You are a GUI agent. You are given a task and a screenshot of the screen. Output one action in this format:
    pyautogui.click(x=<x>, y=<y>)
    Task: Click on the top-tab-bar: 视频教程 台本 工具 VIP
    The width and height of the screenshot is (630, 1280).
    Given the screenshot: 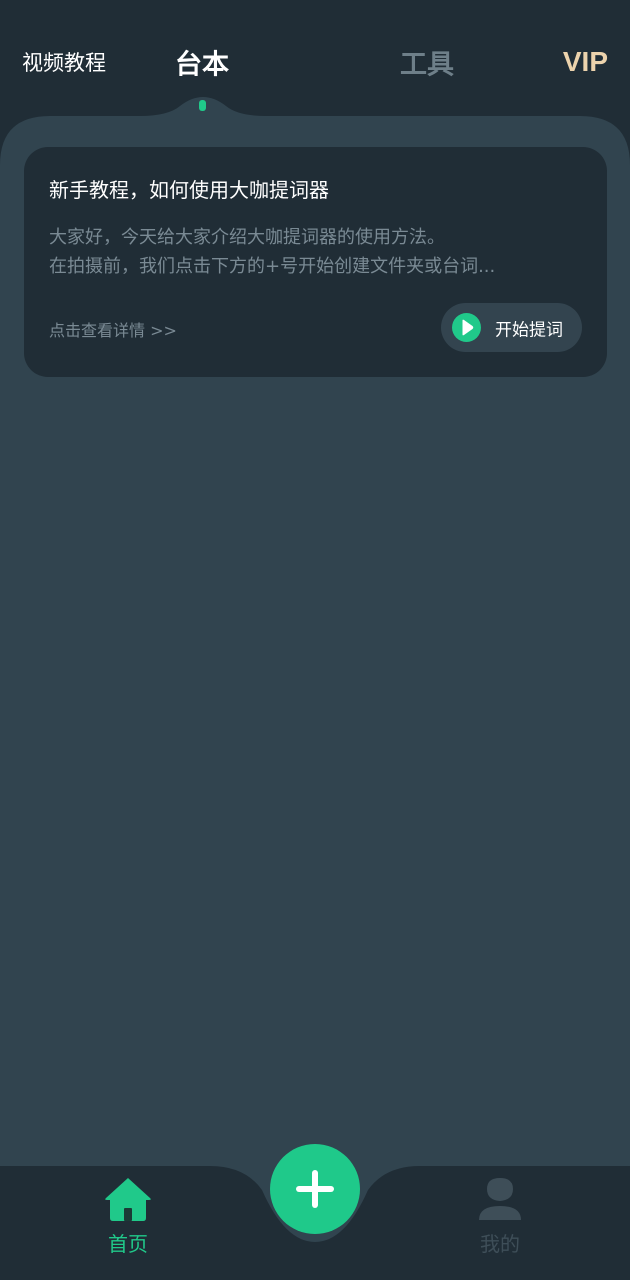 What is the action you would take?
    pyautogui.click(x=315, y=55)
    